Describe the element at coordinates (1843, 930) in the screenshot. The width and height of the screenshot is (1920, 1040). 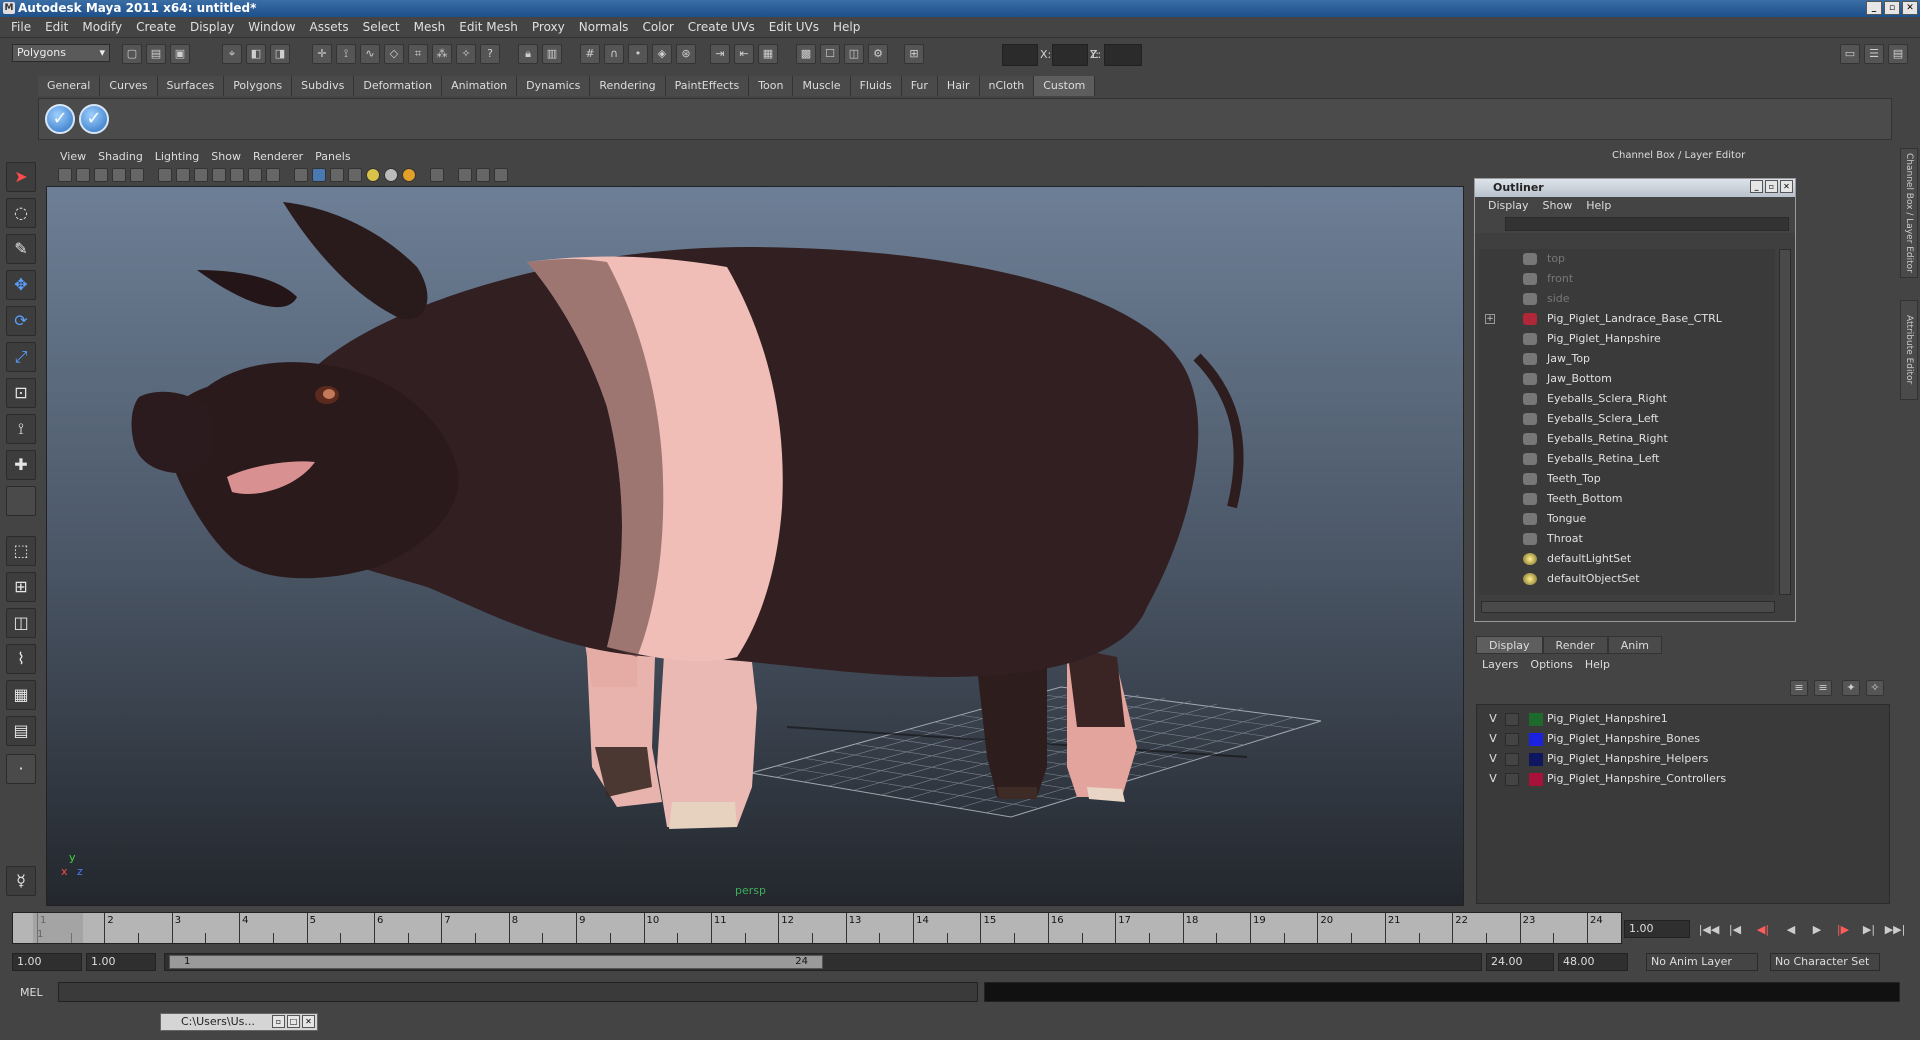
I see `step-forward-key-button: |▶` at that location.